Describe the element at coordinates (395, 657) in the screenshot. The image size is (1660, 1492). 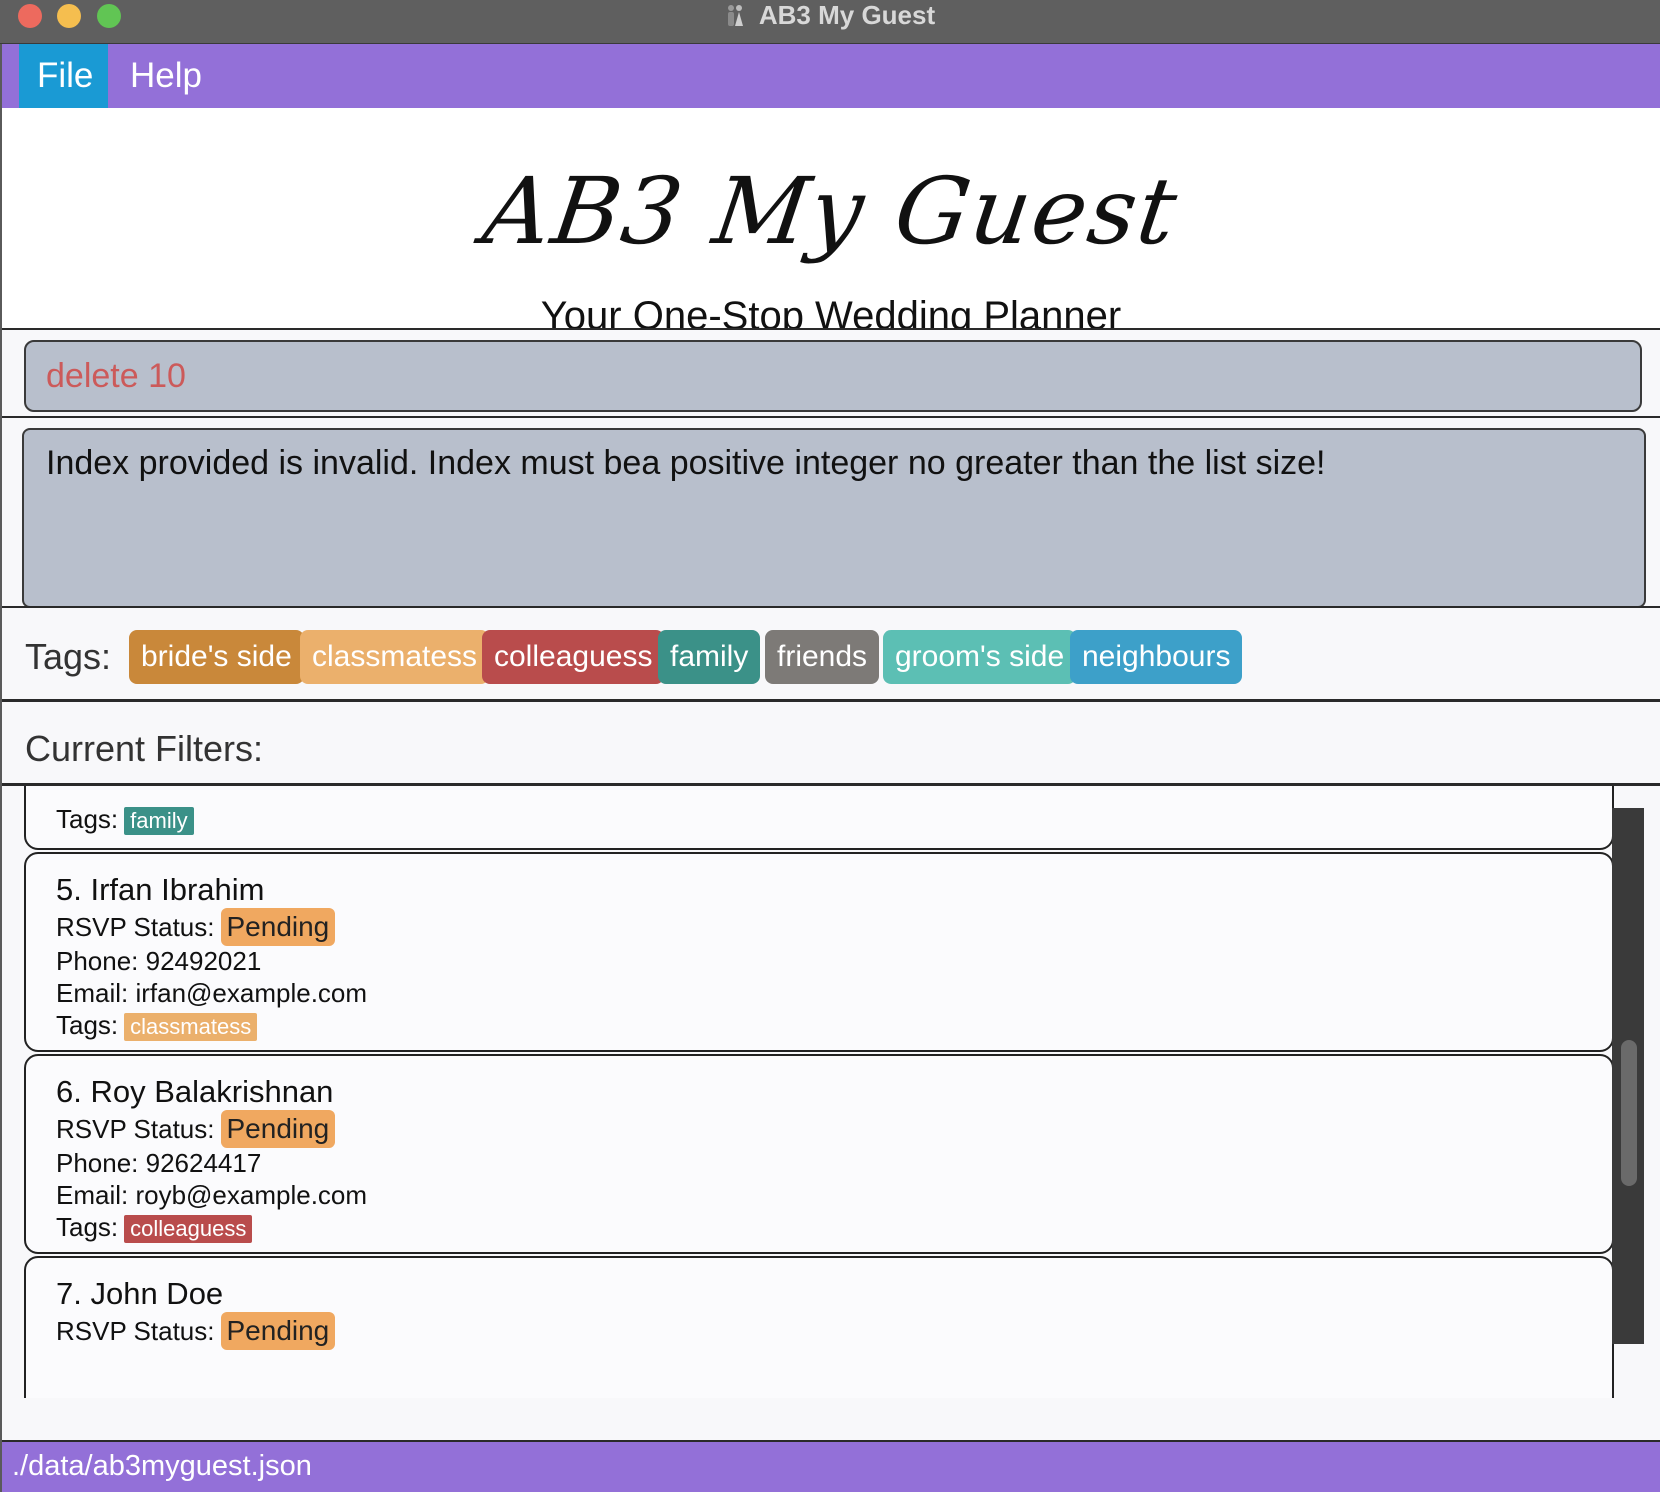
I see `tag-classmatess: classmatess` at that location.